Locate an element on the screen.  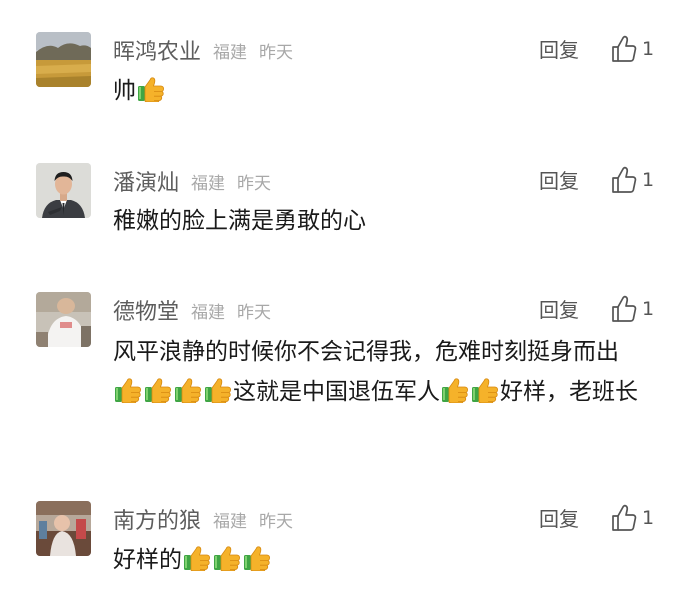
comment-header: 晖鸿农业 福建 昨天 is located at coordinates (203, 50).